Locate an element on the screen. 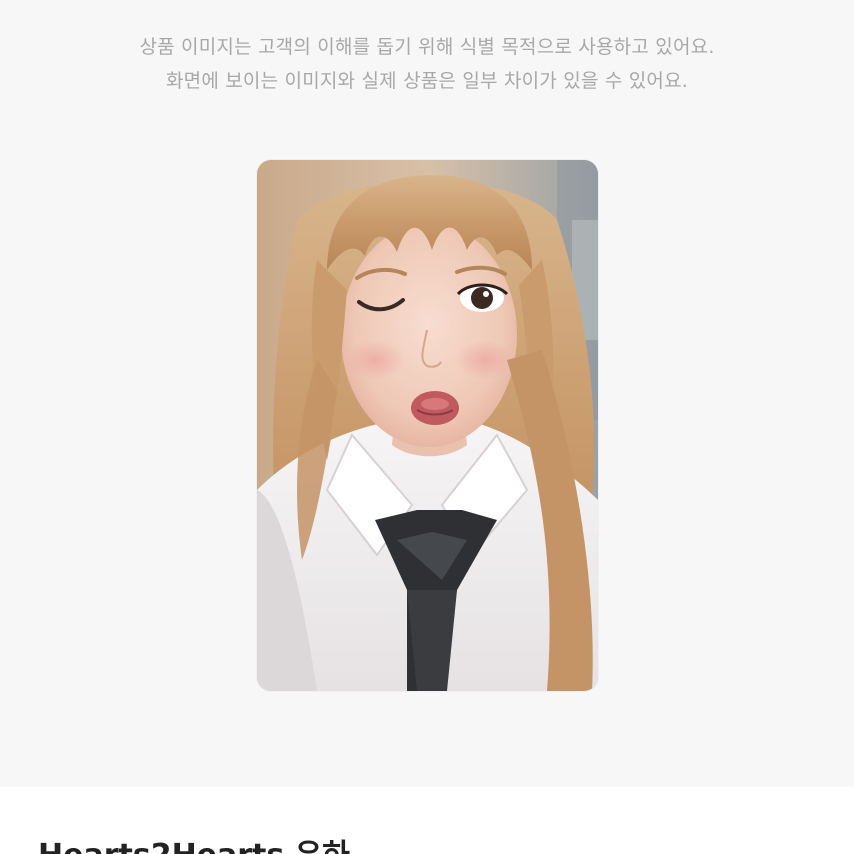  image-disclaimer-line-2: 화면에 보이는 이미지와 실제 상품은 일부 차이가 있을 수 있어요. is located at coordinates (427, 81).